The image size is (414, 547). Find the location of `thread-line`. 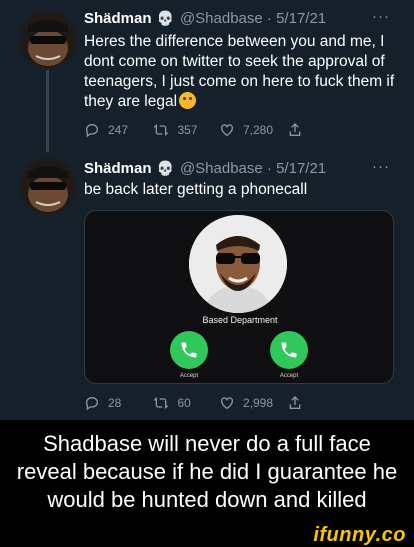

thread-line is located at coordinates (47, 111).